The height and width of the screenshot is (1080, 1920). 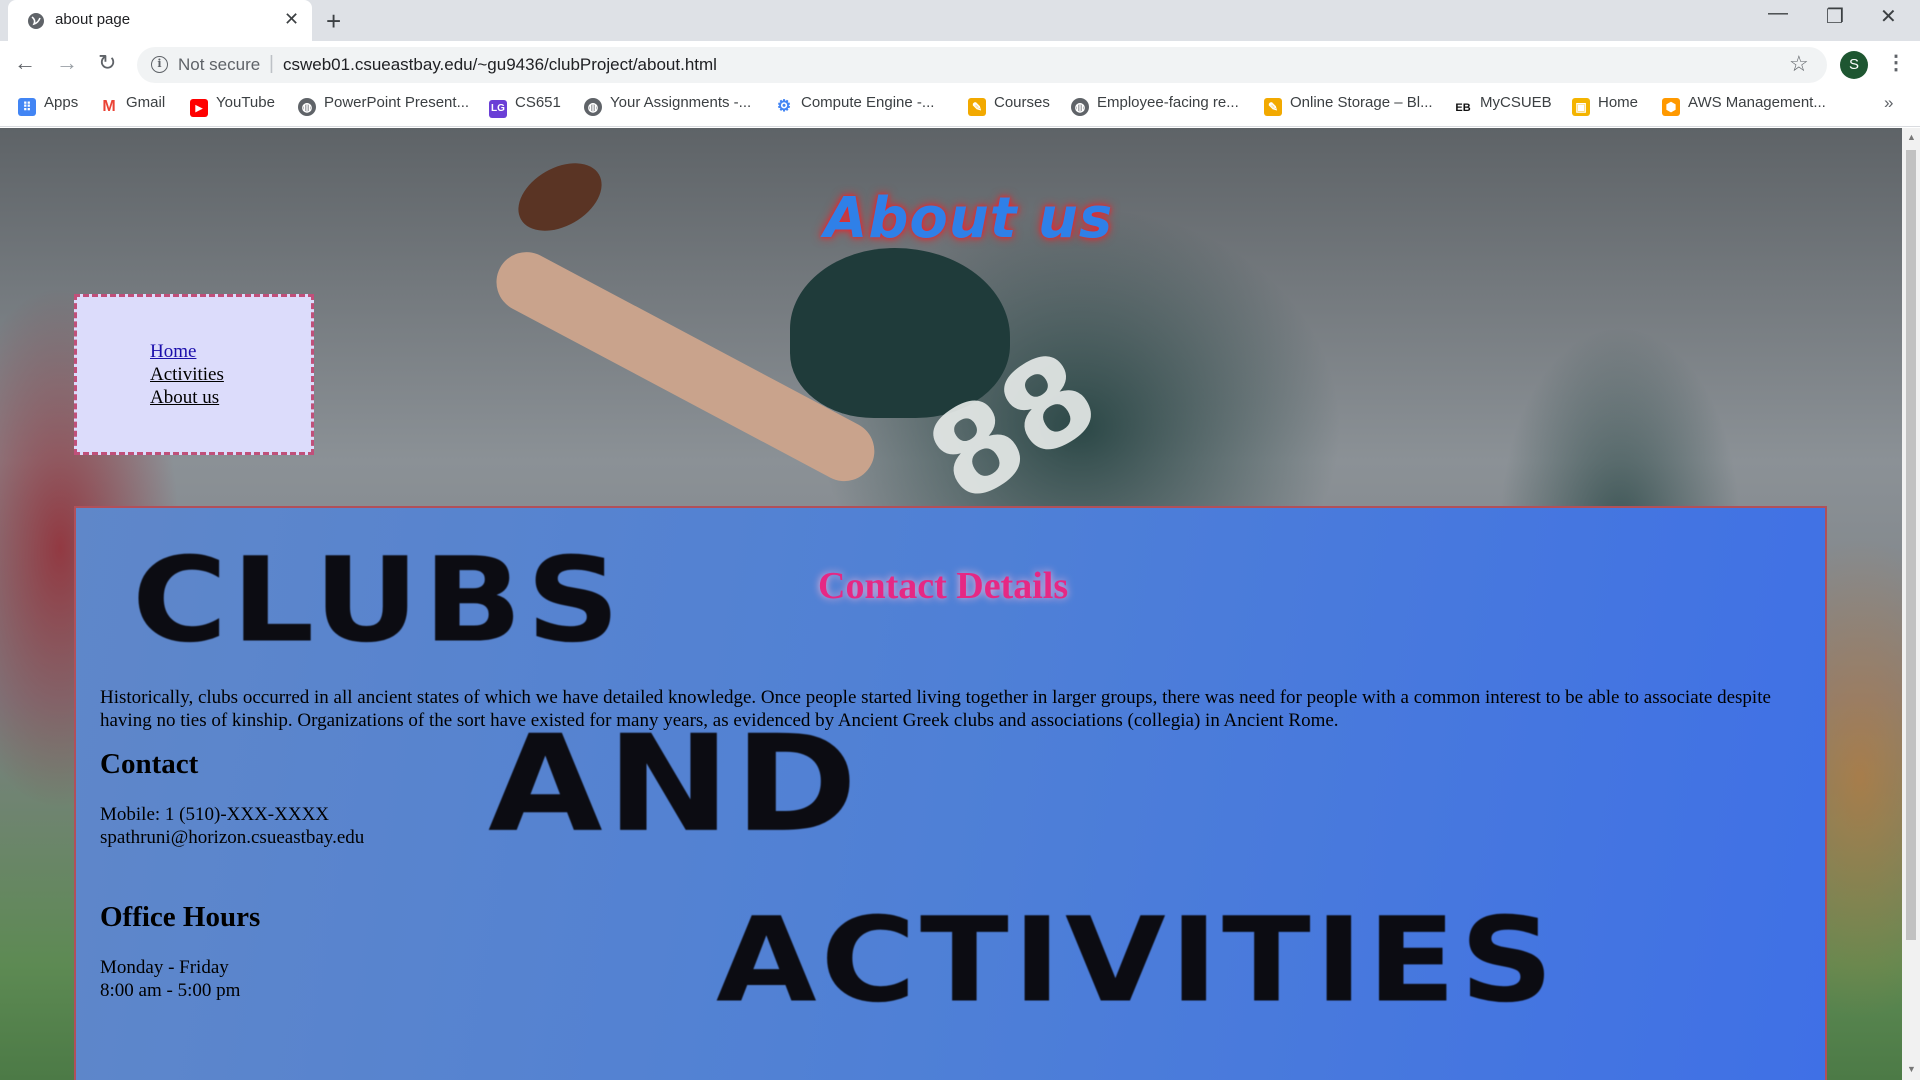 I want to click on info-icon: i, so click(x=159, y=64).